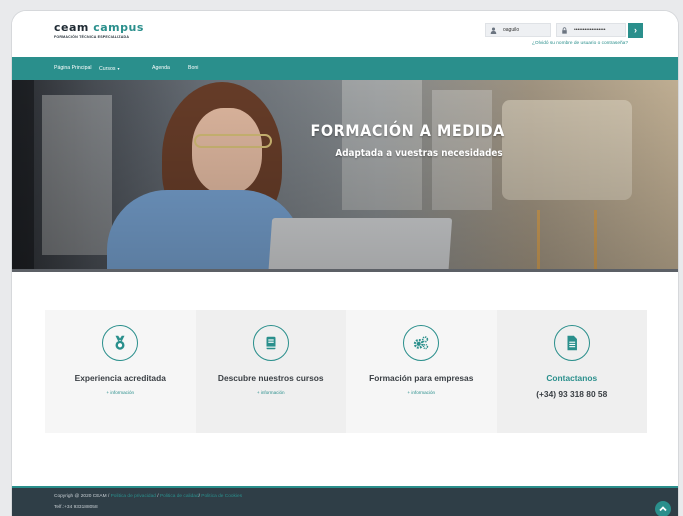  Describe the element at coordinates (221, 496) in the screenshot. I see `cookies-policy-link: Politica de Cookies` at that location.